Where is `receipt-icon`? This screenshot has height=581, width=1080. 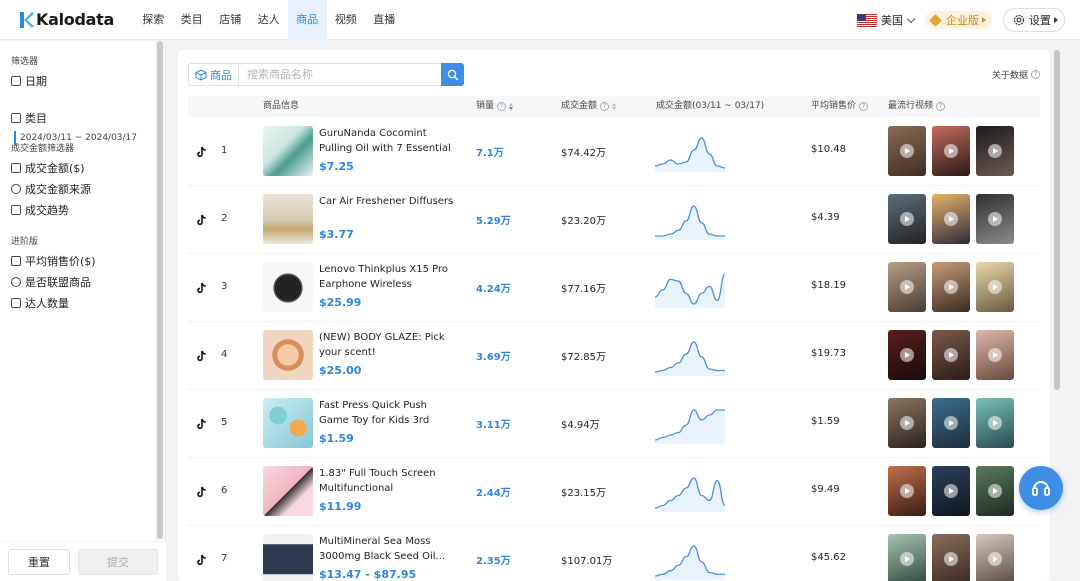 receipt-icon is located at coordinates (16, 168).